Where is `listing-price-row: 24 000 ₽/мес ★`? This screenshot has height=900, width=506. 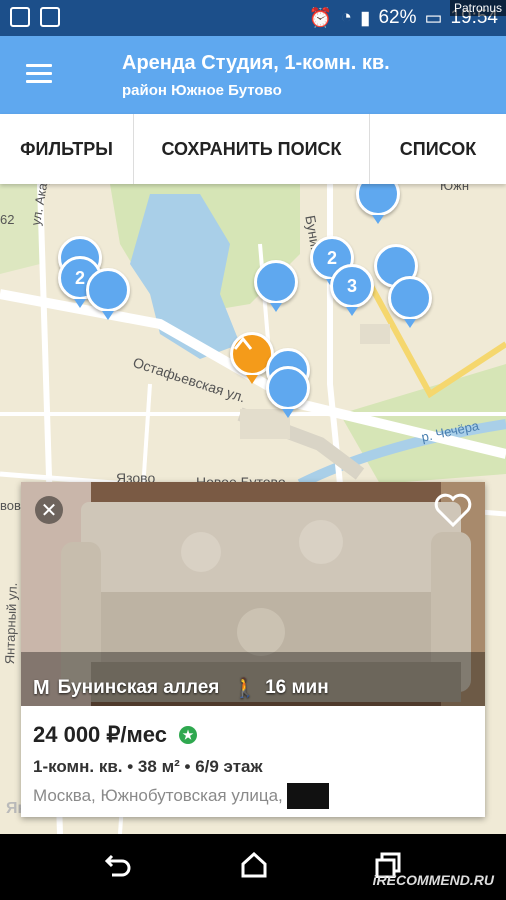 listing-price-row: 24 000 ₽/мес ★ is located at coordinates (115, 735).